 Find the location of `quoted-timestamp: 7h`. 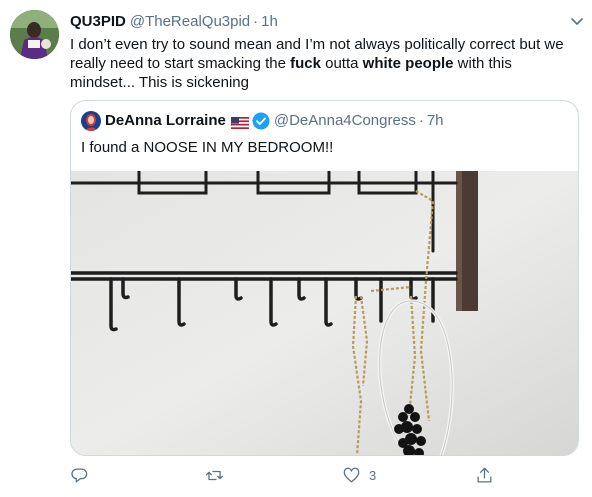

quoted-timestamp: 7h is located at coordinates (435, 120).